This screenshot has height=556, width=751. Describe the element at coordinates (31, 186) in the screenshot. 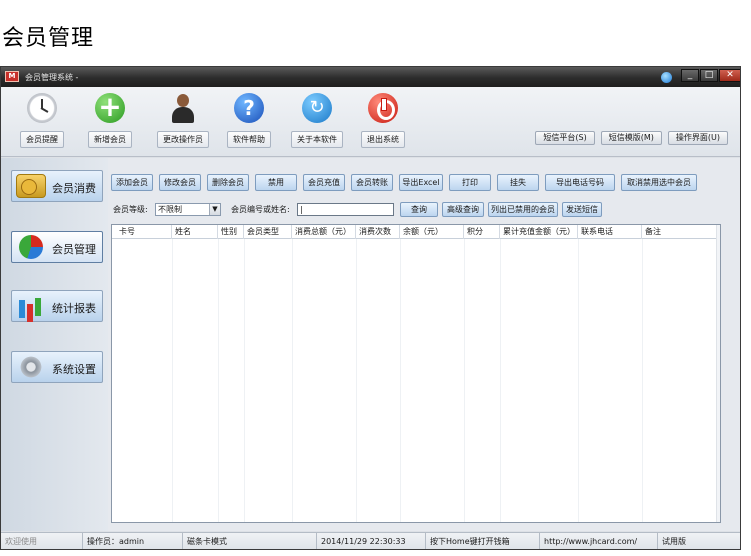

I see `money-icon` at that location.